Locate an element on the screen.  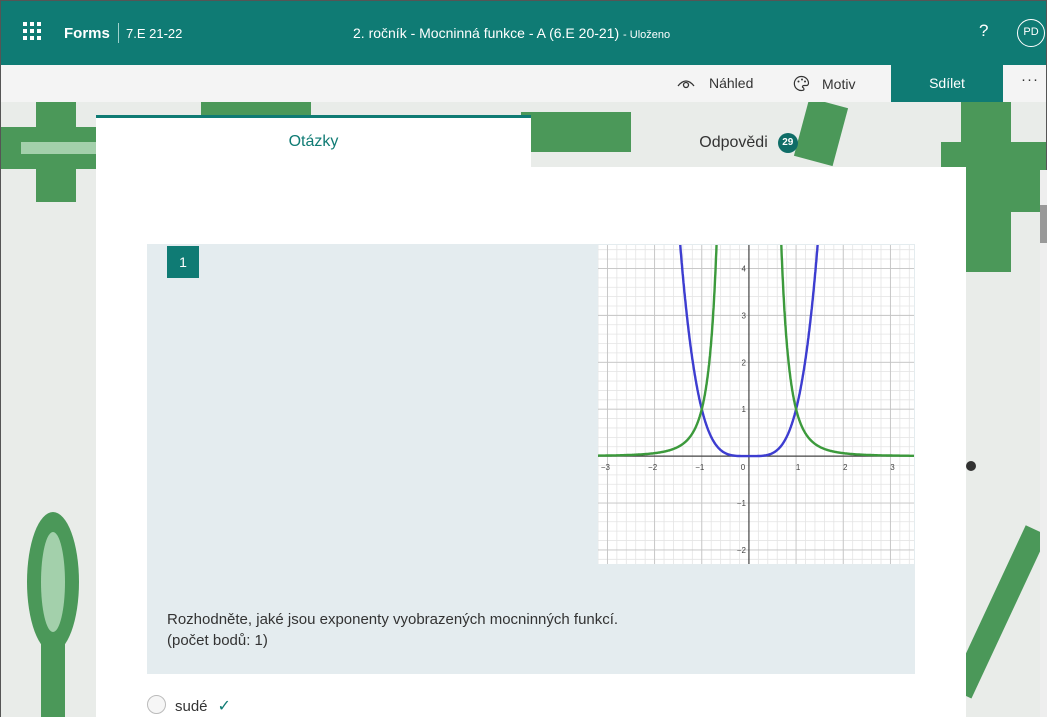
preview-button: Náhled is located at coordinates (715, 83).